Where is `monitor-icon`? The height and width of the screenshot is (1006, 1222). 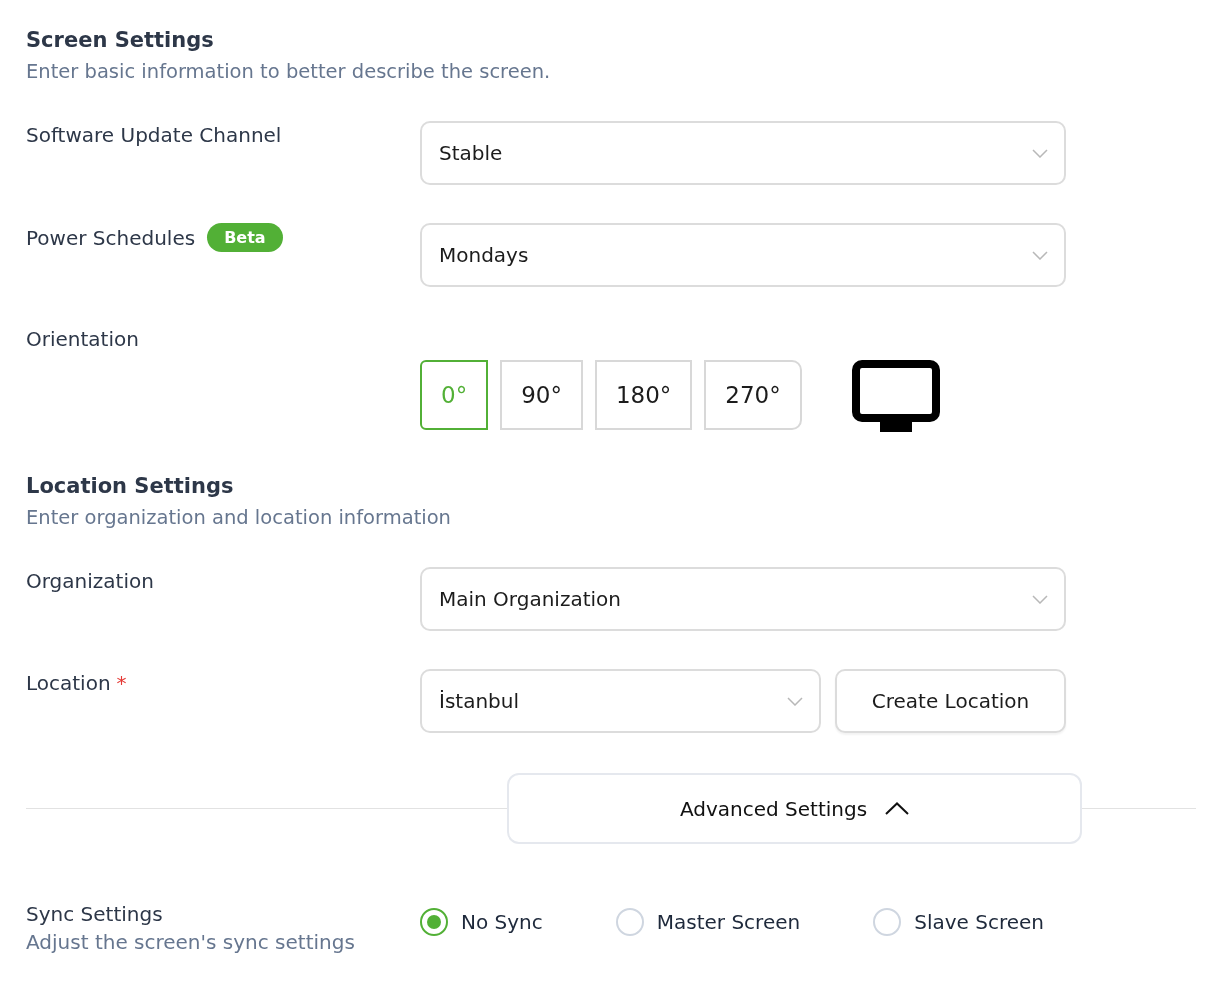 monitor-icon is located at coordinates (895, 396).